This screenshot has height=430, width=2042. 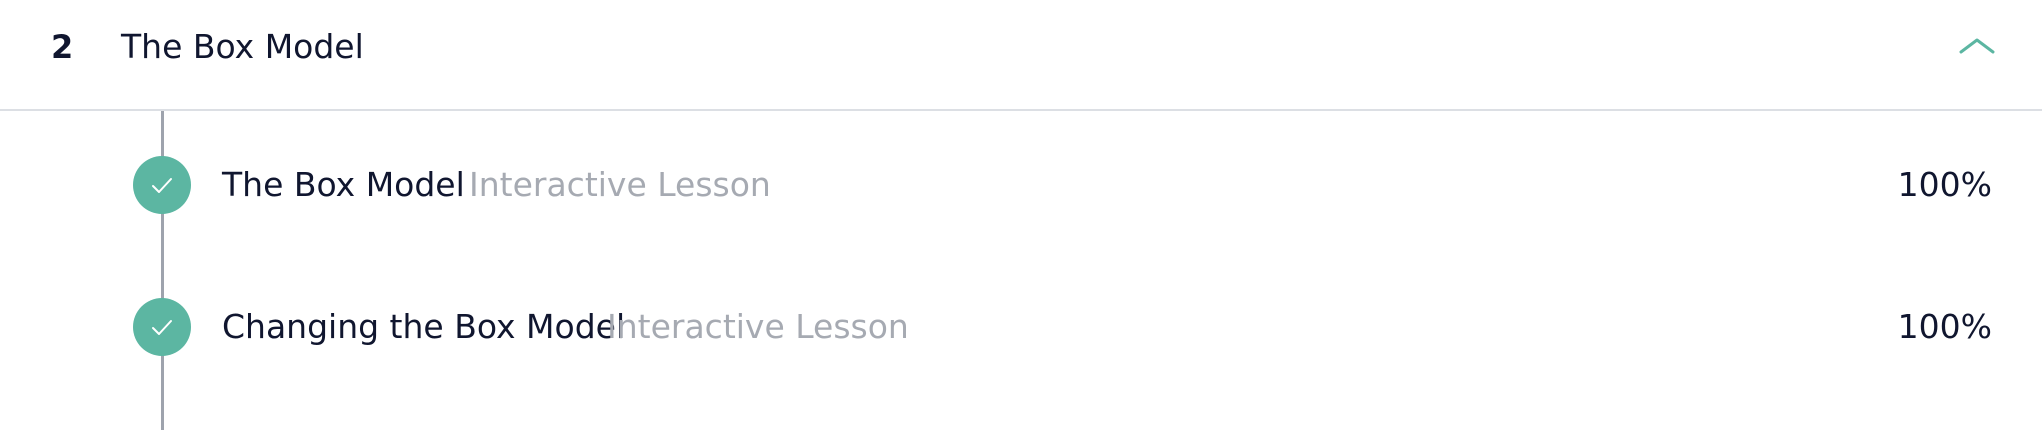 I want to click on lesson-title: The Box Model, so click(x=343, y=185).